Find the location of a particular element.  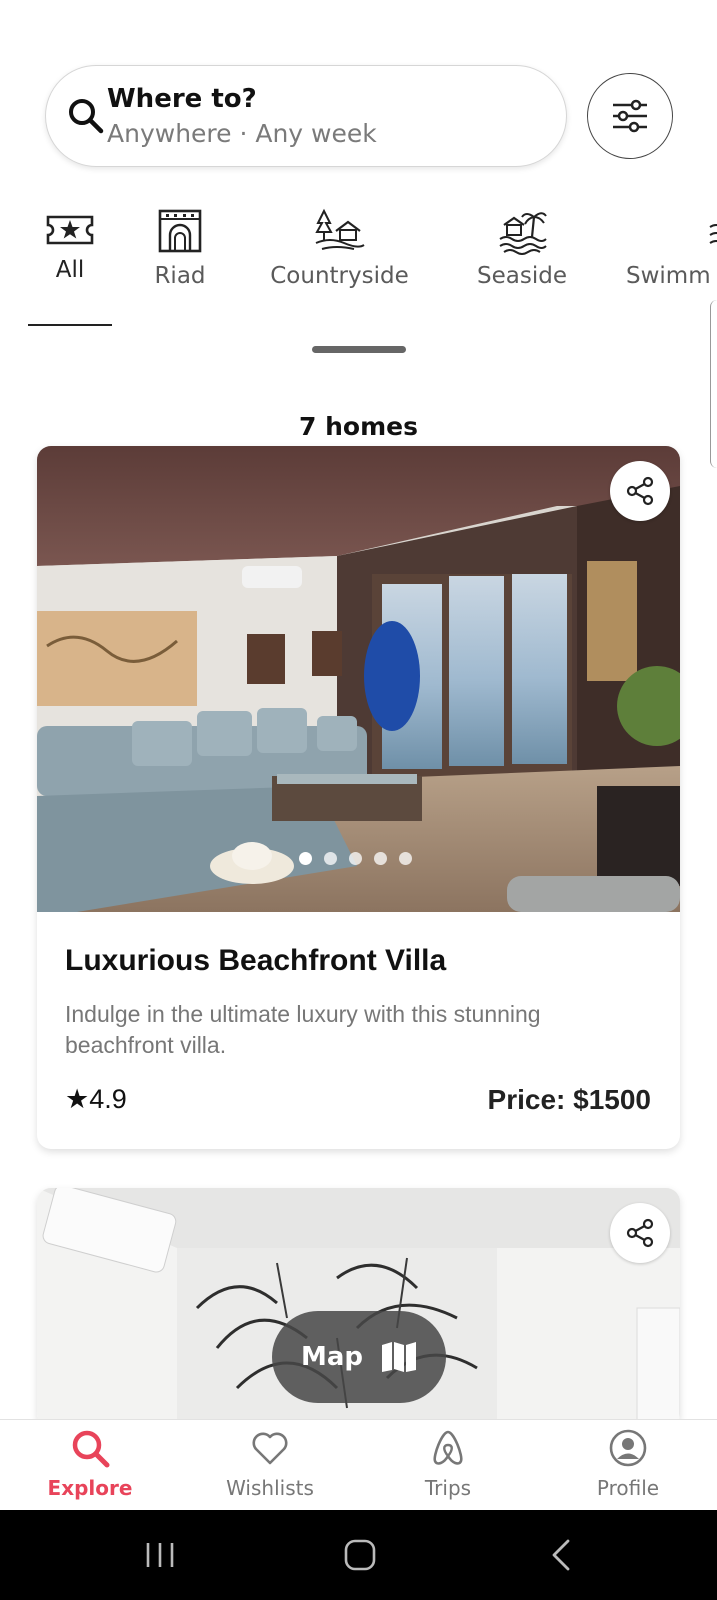

home-icon is located at coordinates (360, 1555).